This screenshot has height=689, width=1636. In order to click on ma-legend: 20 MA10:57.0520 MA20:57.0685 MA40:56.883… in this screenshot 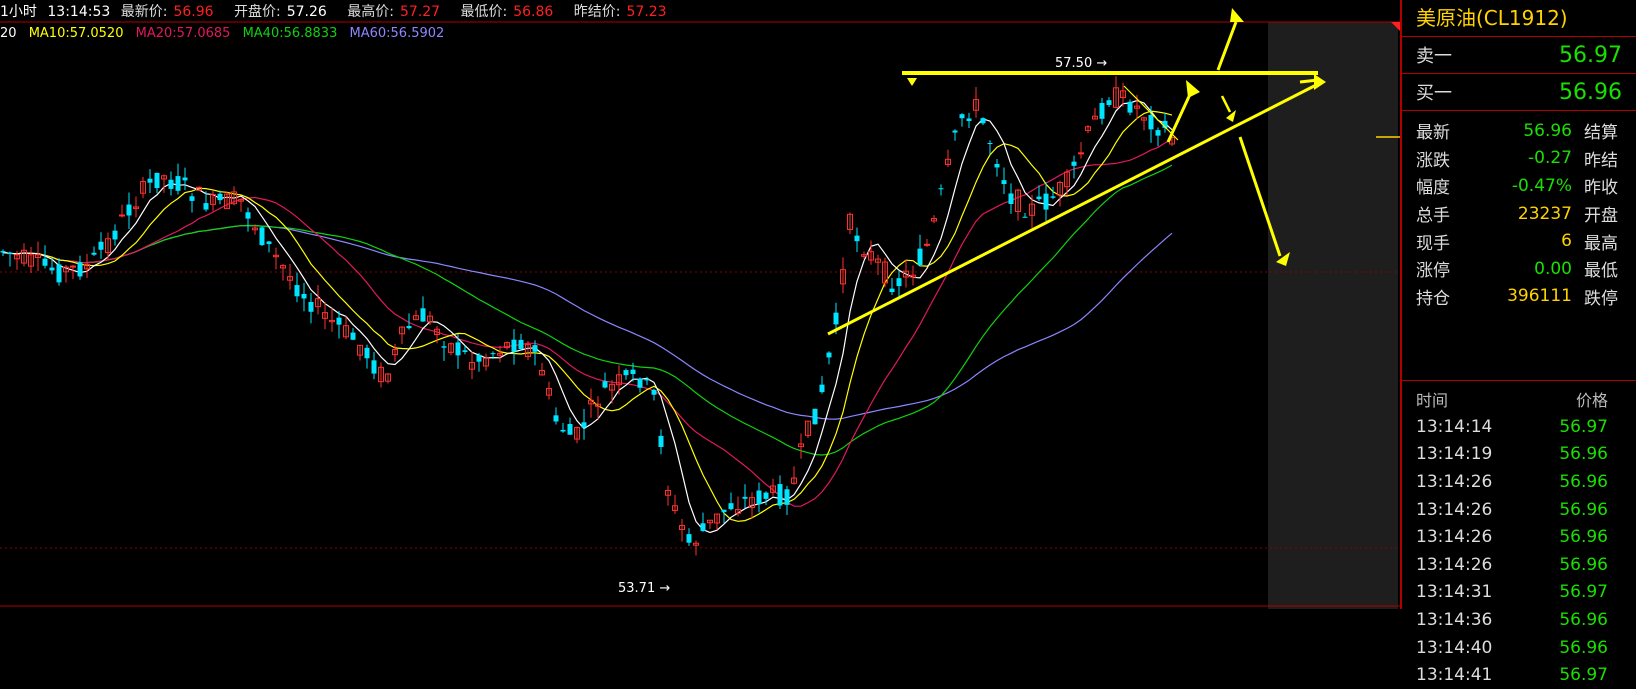, I will do `click(226, 34)`.